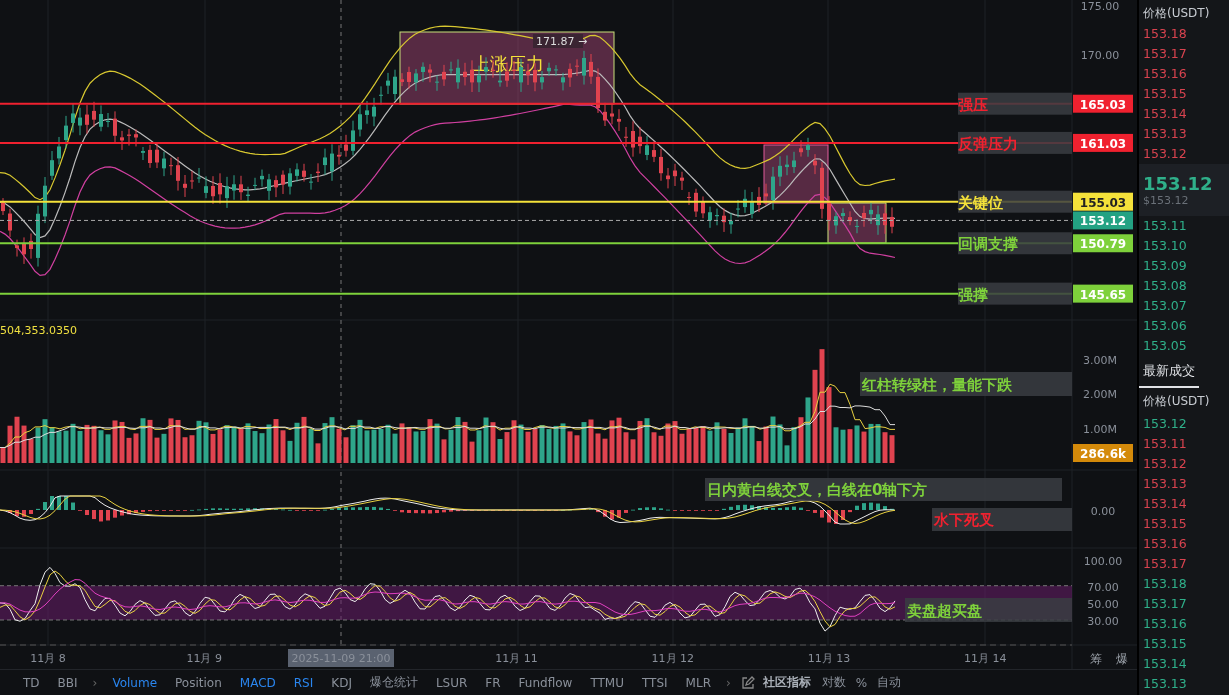 The image size is (1229, 695). I want to click on indicator-tab: Fundflow, so click(545, 682).